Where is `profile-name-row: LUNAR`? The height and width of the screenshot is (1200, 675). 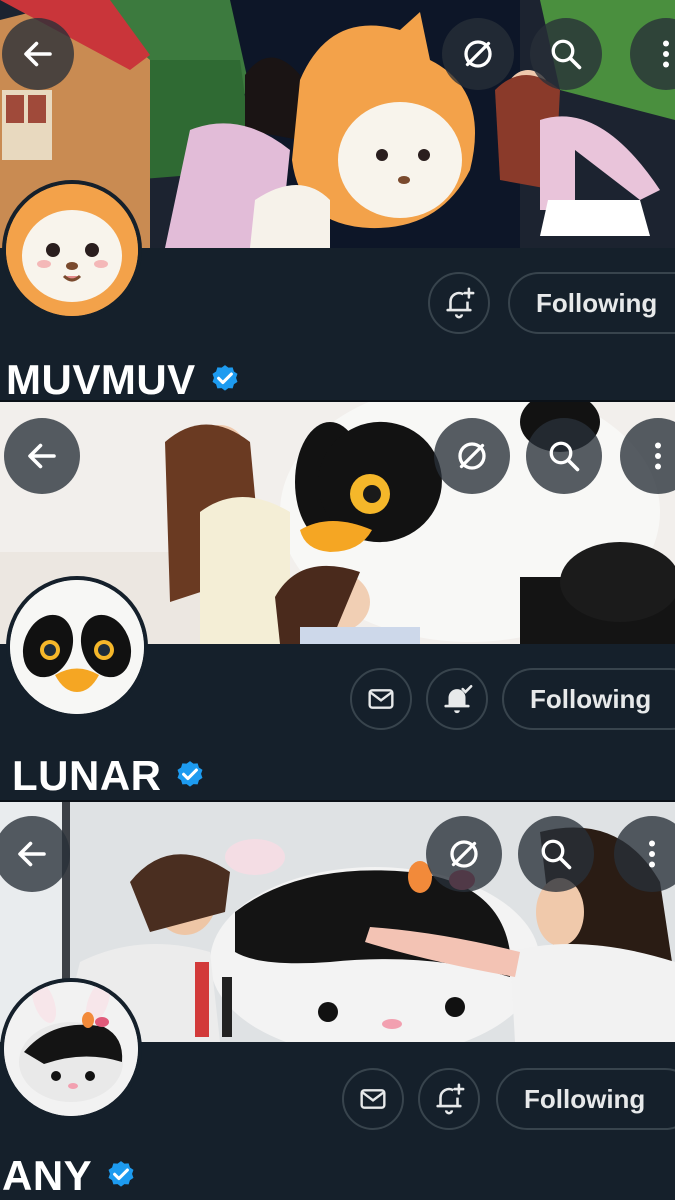
profile-name-row: LUNAR is located at coordinates (109, 776).